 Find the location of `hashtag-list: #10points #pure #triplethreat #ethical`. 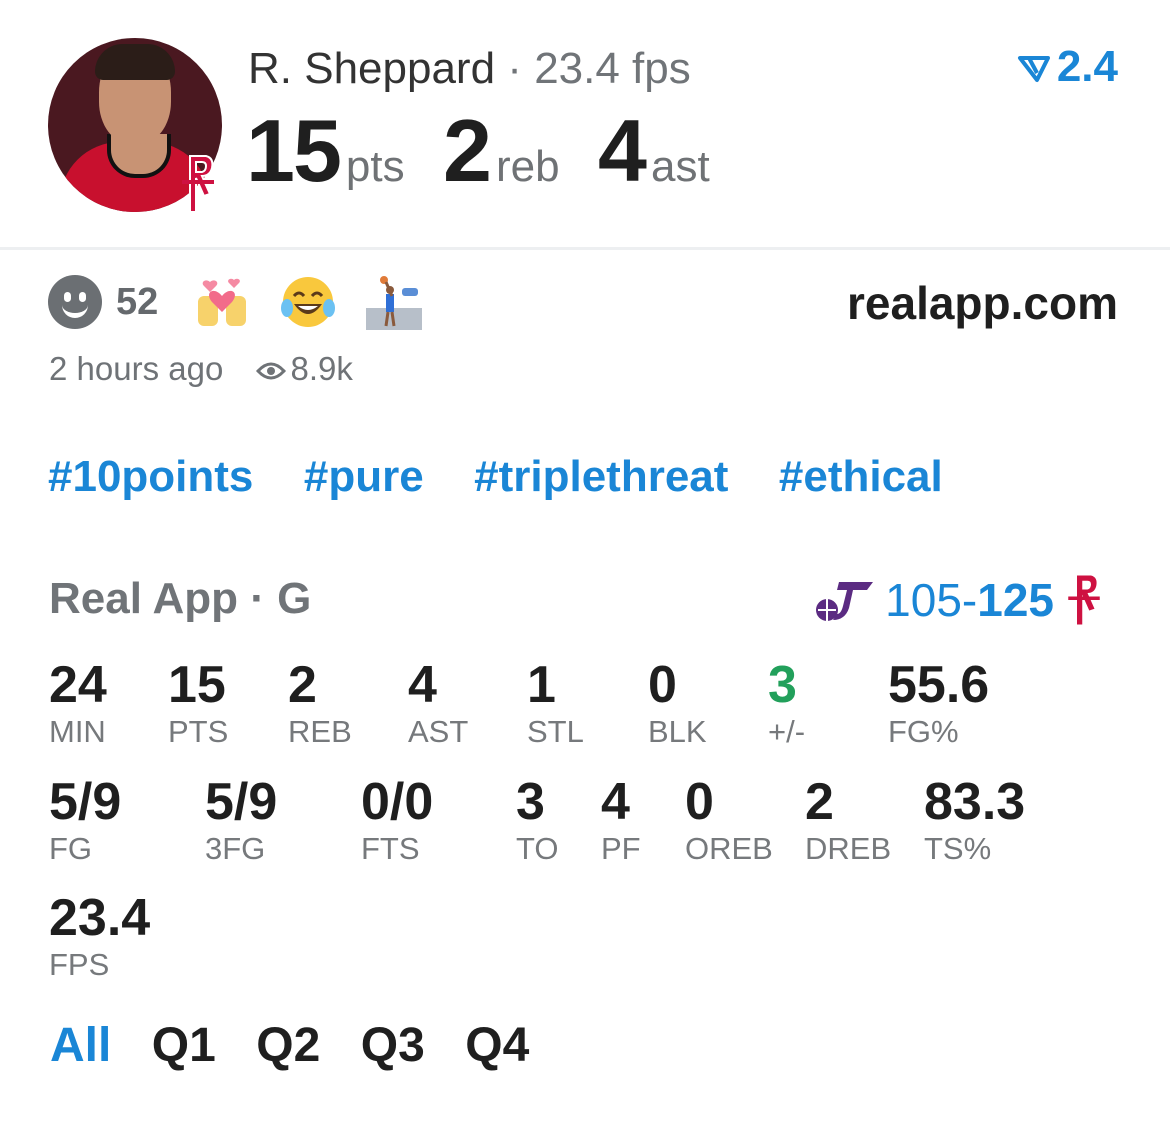

hashtag-list: #10points #pure #triplethreat #ethical is located at coordinates (518, 477).